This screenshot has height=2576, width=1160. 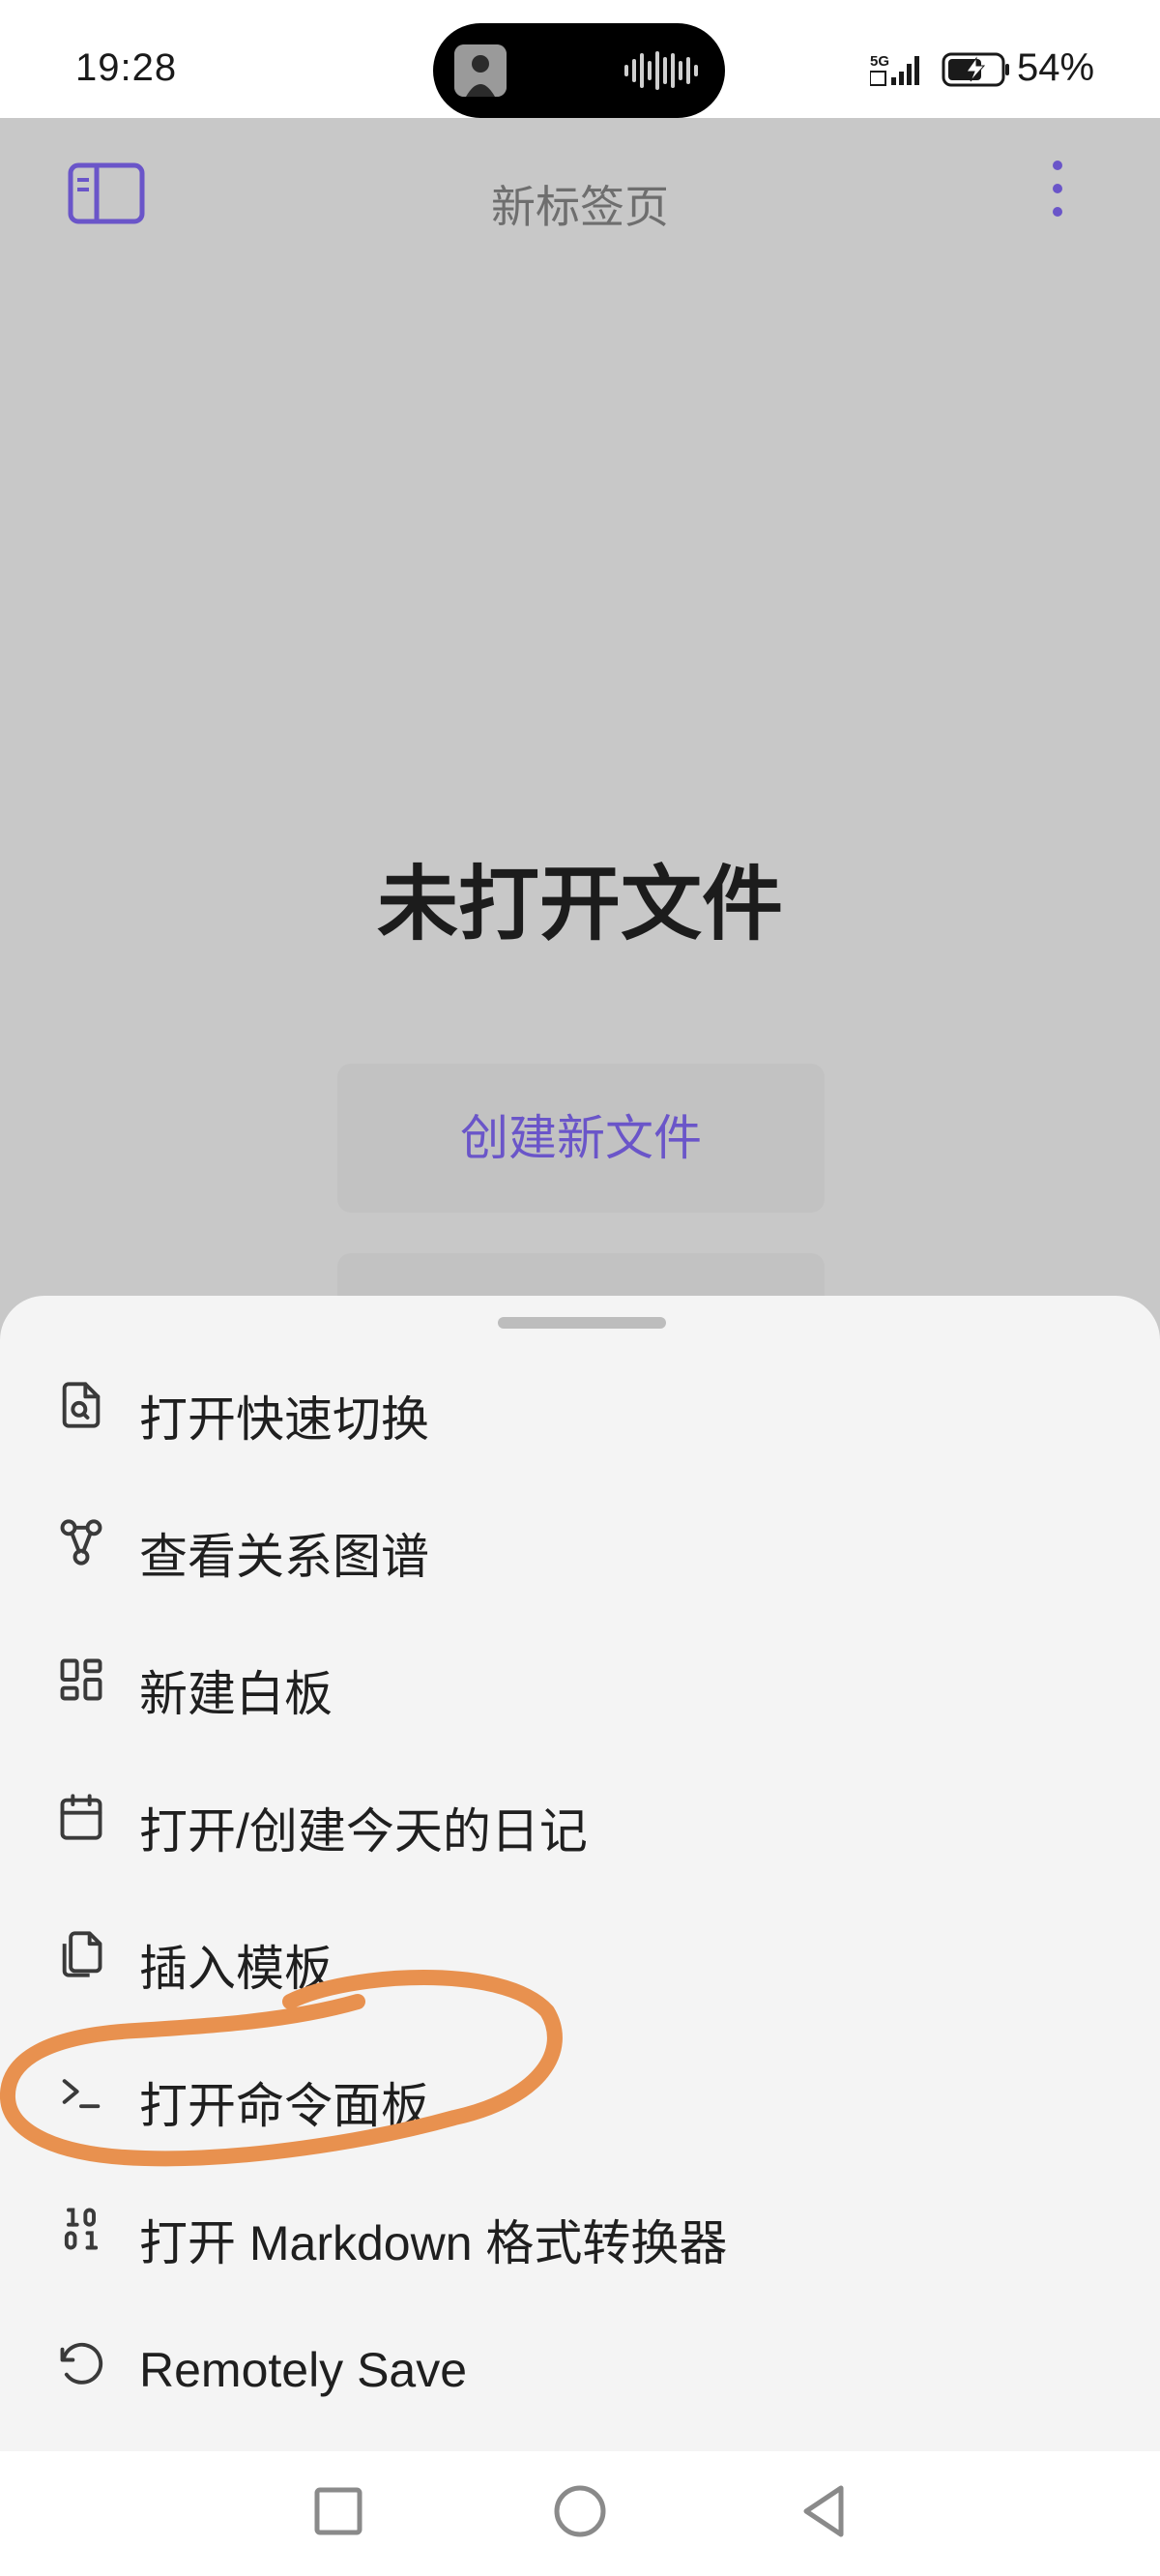 I want to click on terminal-icon, so click(x=81, y=2091).